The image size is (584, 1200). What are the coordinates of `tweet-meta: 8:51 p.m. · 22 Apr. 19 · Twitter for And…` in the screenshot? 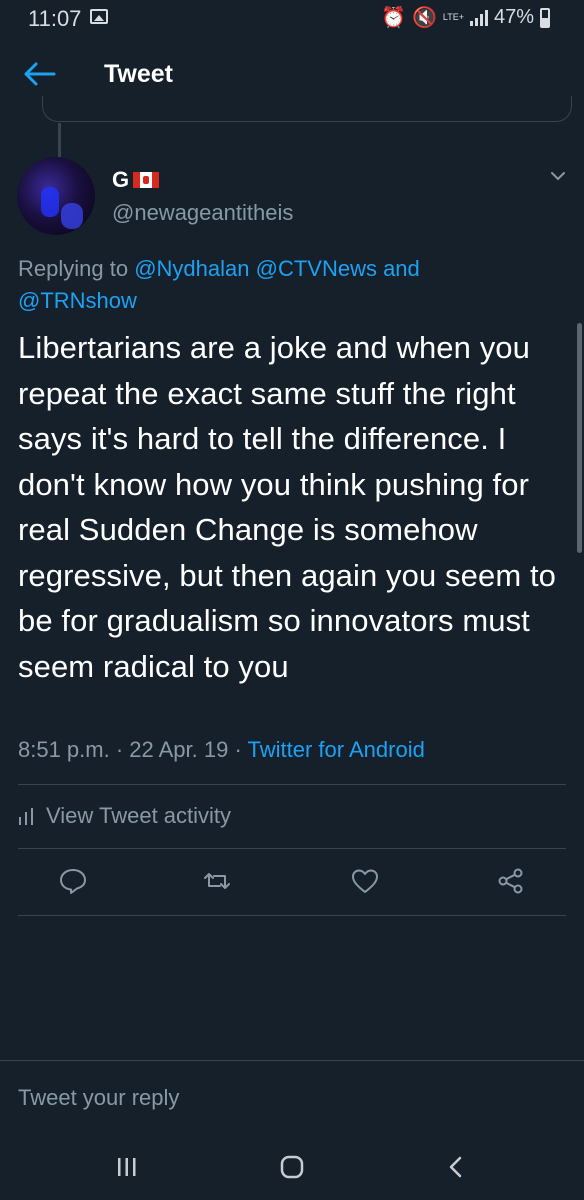 It's located at (221, 750).